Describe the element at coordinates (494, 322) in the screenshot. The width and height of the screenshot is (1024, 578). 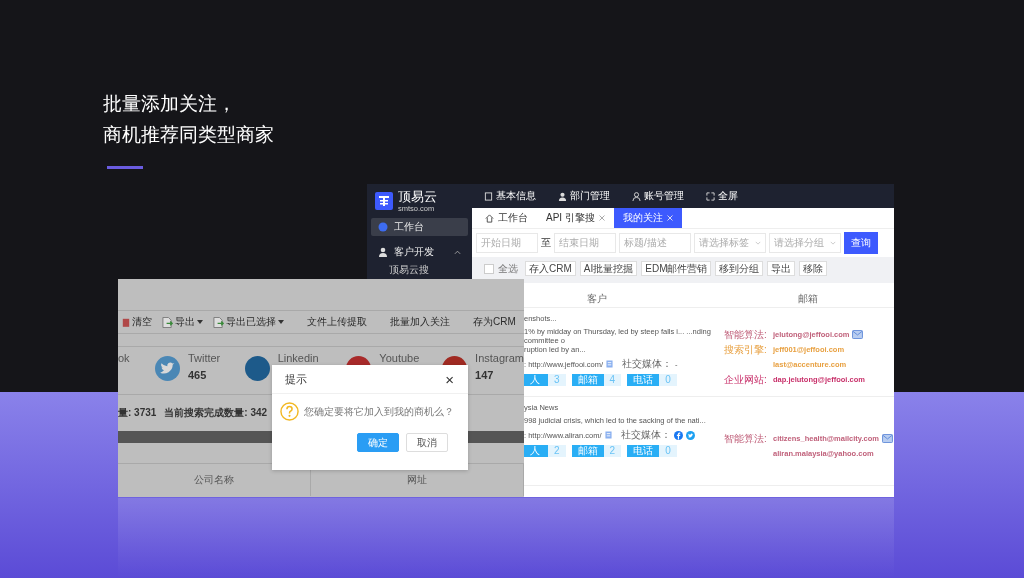
I see `toolbar-button: 存为CRM` at that location.